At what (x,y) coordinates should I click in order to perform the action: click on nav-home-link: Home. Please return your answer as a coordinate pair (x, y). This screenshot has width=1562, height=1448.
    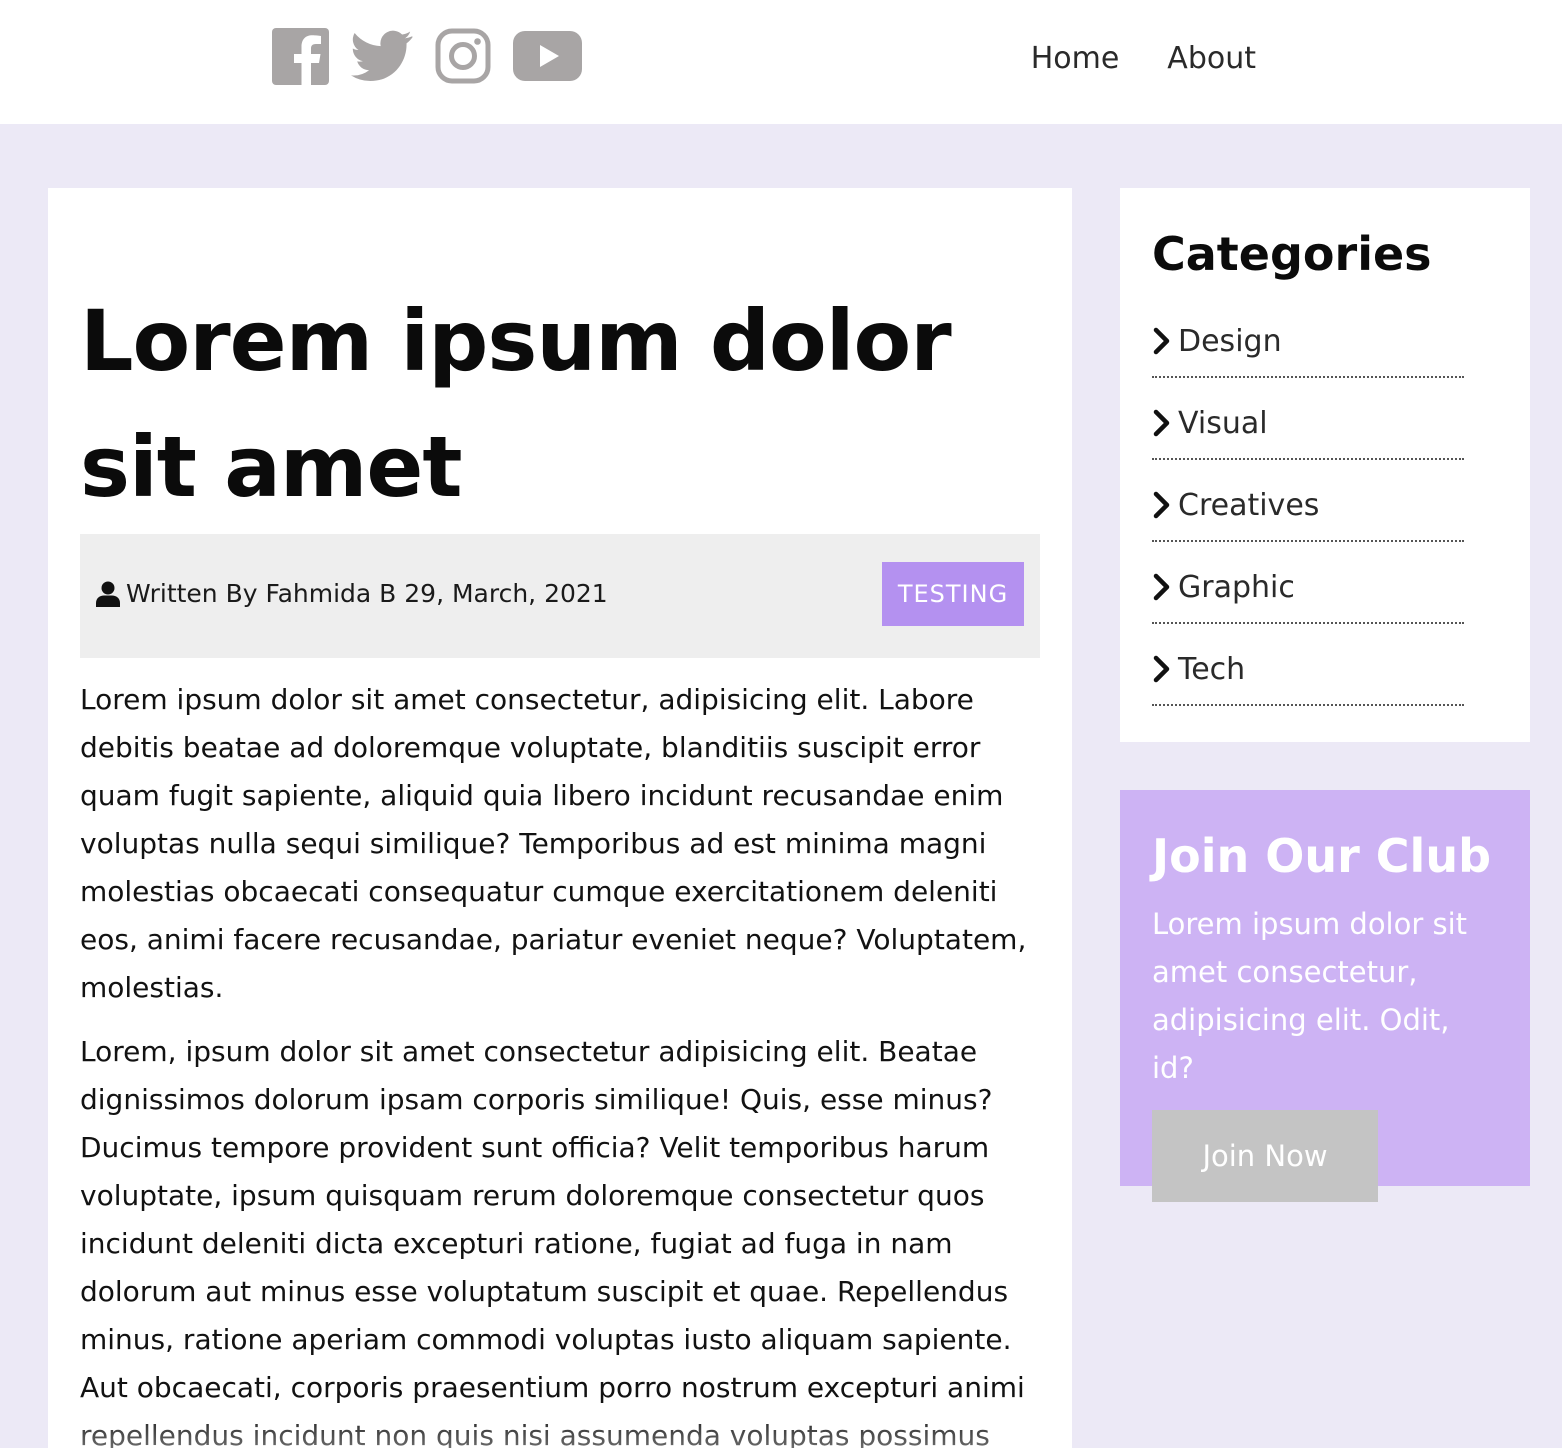
    Looking at the image, I should click on (1075, 59).